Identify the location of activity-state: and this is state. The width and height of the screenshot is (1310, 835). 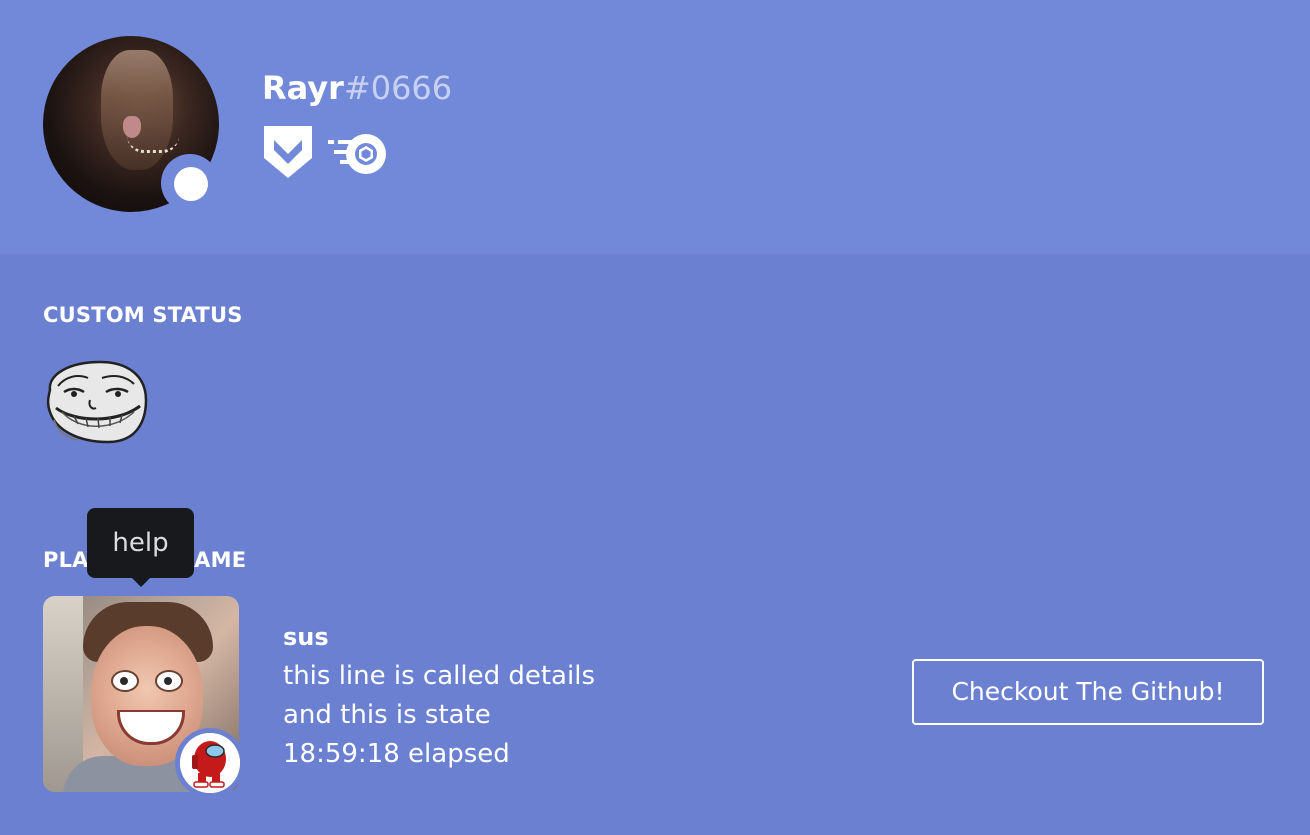
(387, 715).